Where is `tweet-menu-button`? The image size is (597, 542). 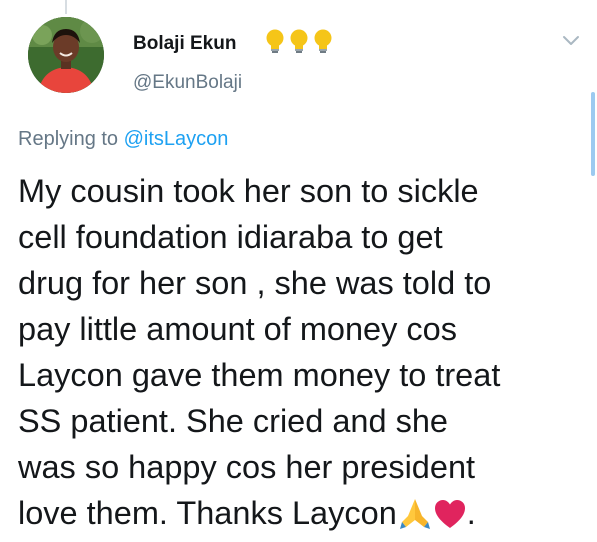
tweet-menu-button is located at coordinates (571, 40).